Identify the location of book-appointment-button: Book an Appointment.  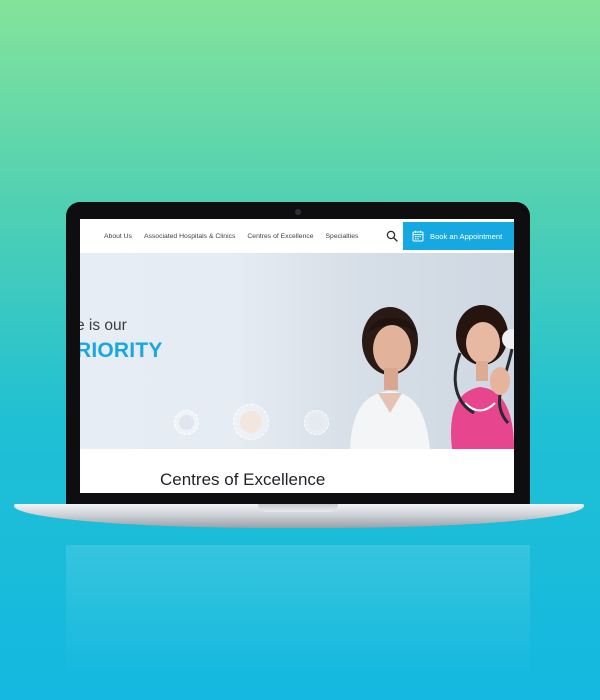
(458, 236).